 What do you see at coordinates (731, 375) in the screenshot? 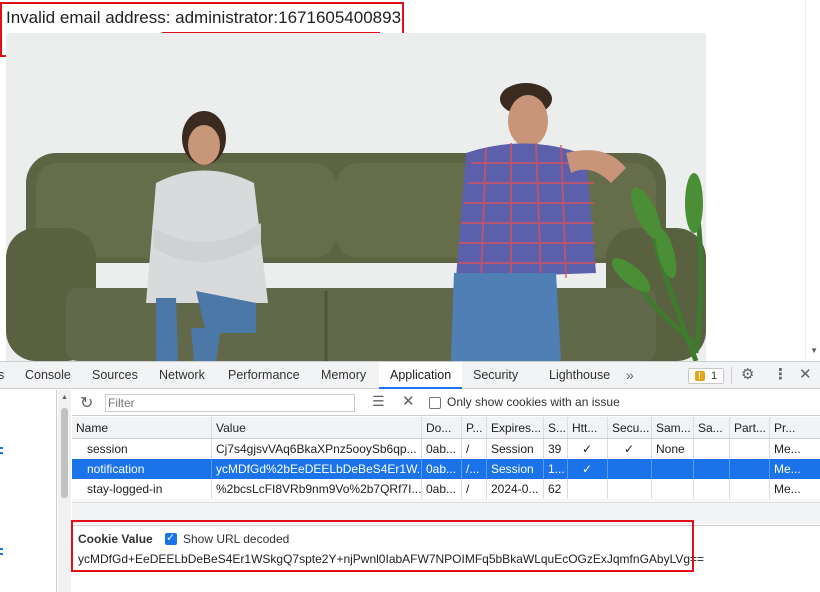
I see `divider` at bounding box center [731, 375].